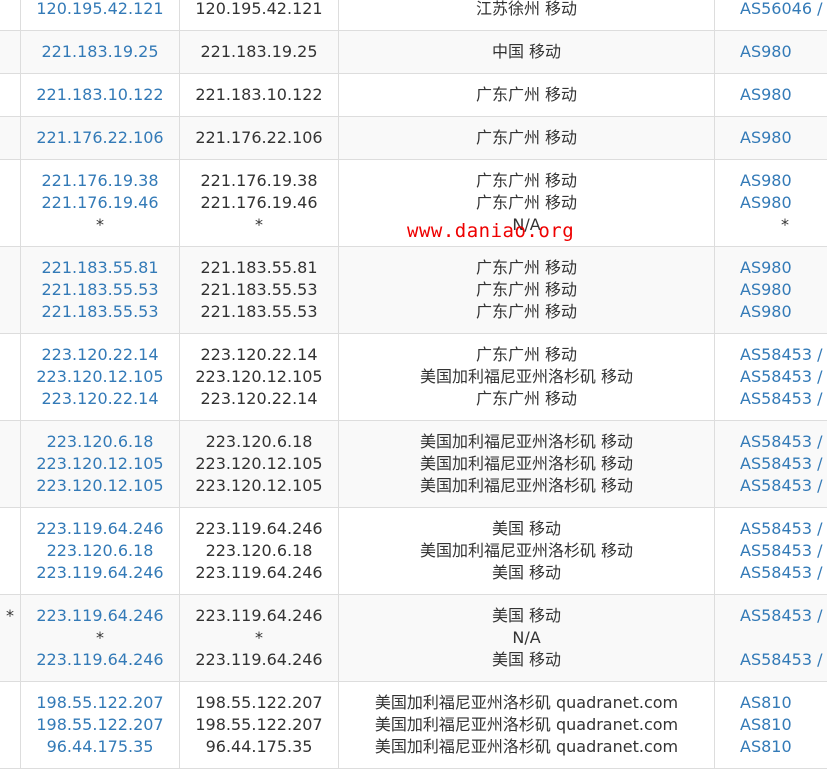 The image size is (827, 769). I want to click on location-cell: 广东广州 移动, so click(527, 95).